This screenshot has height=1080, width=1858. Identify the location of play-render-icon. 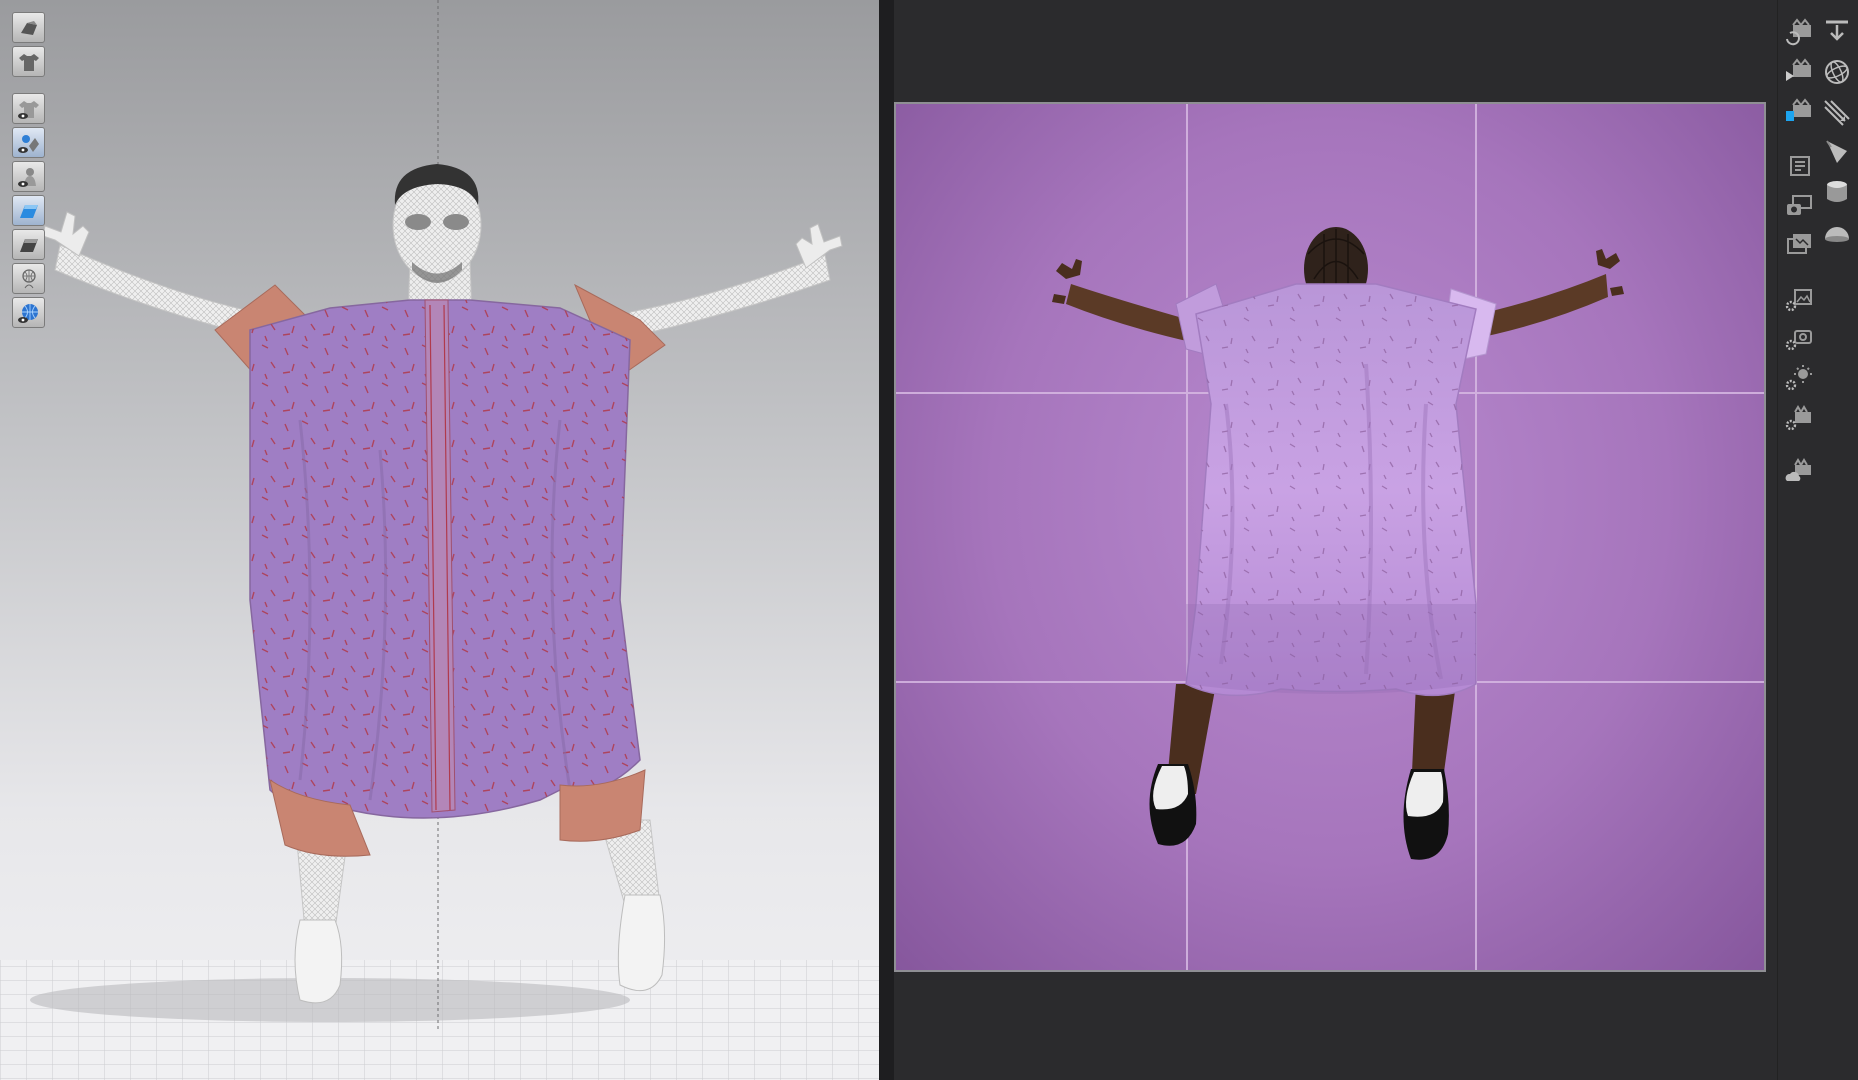
(1799, 72).